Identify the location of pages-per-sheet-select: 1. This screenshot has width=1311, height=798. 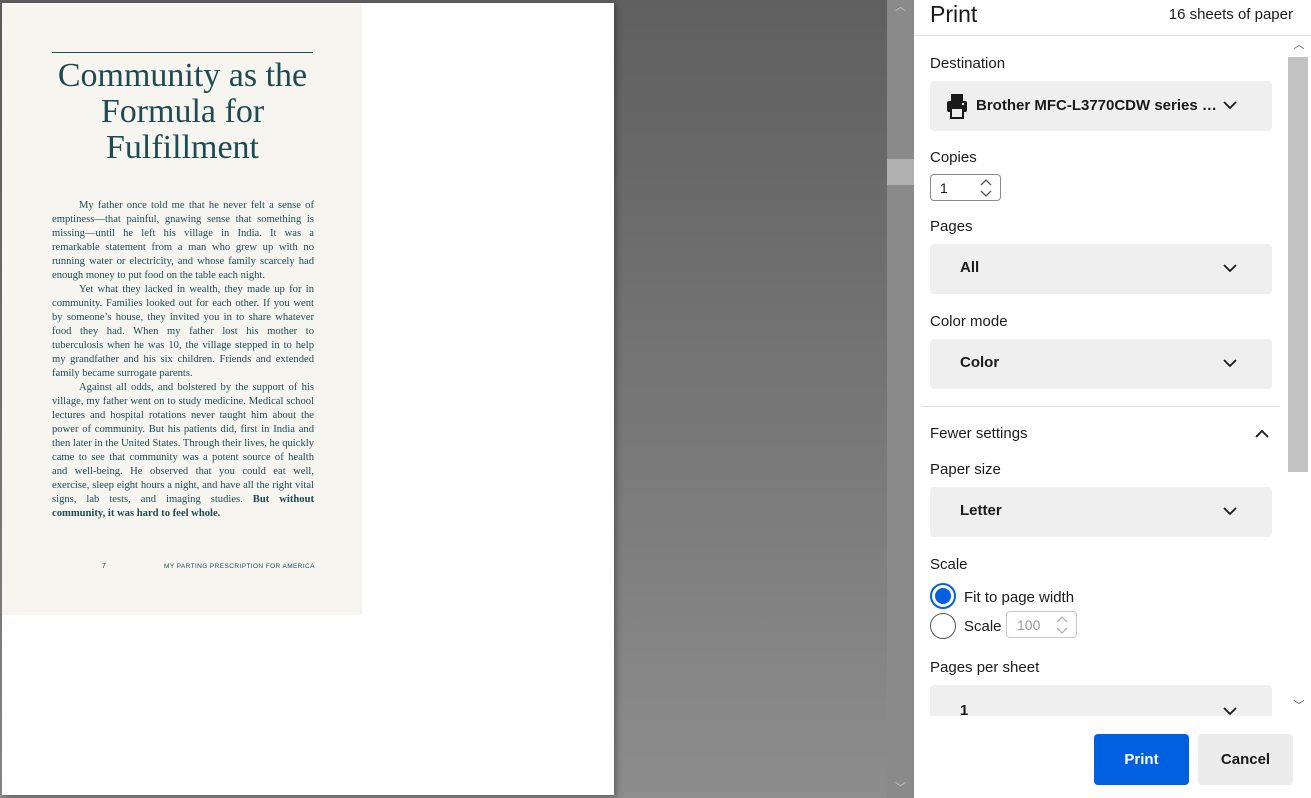
(1101, 700).